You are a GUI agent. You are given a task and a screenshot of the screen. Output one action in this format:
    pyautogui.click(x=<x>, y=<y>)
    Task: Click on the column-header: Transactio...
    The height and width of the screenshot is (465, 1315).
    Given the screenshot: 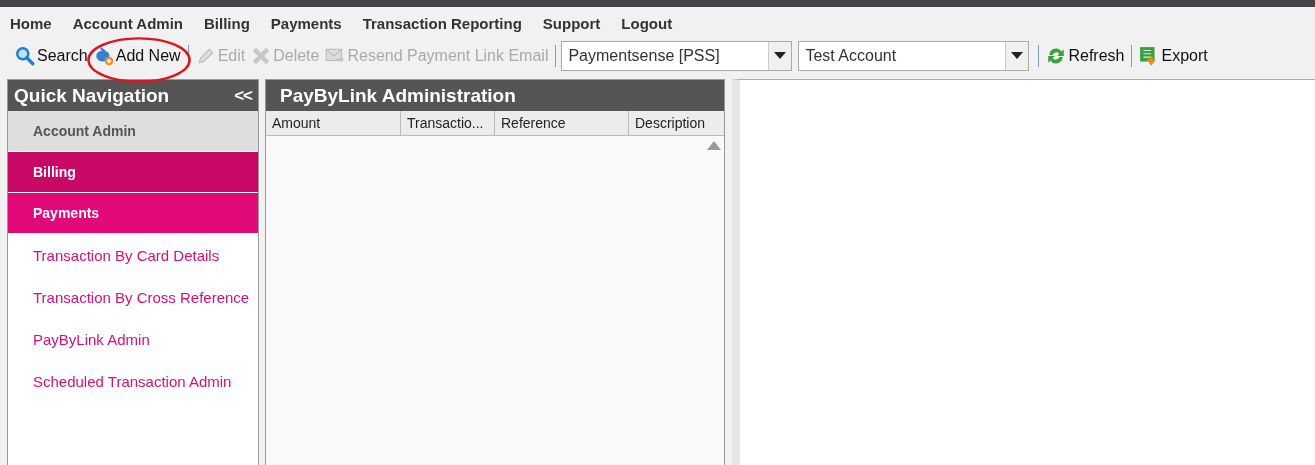 What is the action you would take?
    pyautogui.click(x=448, y=123)
    